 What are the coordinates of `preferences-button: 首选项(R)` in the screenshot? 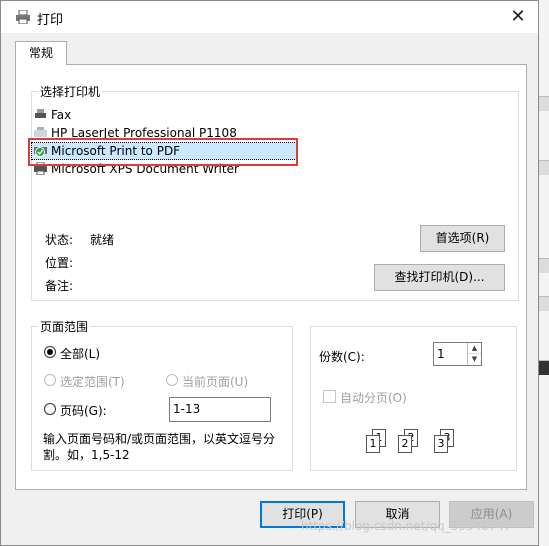 It's located at (462, 238).